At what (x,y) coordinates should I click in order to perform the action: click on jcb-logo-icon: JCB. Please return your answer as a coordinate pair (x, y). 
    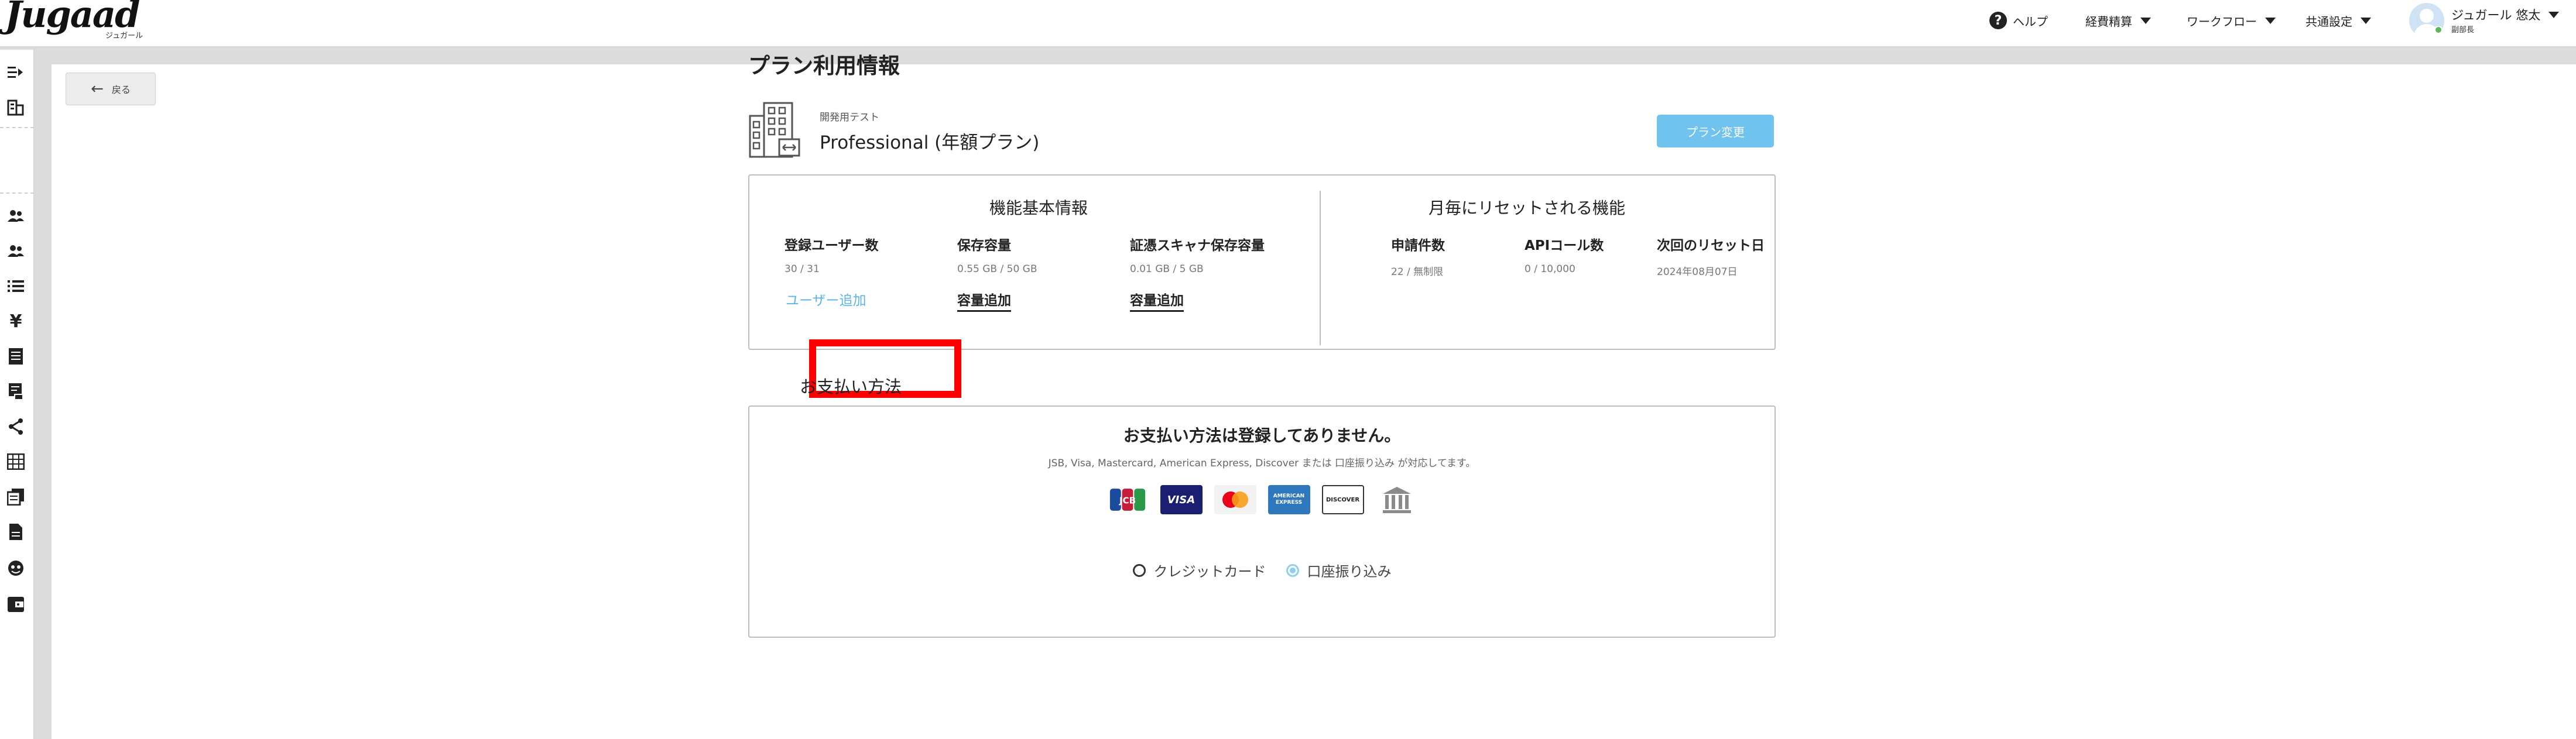
    Looking at the image, I should click on (1127, 499).